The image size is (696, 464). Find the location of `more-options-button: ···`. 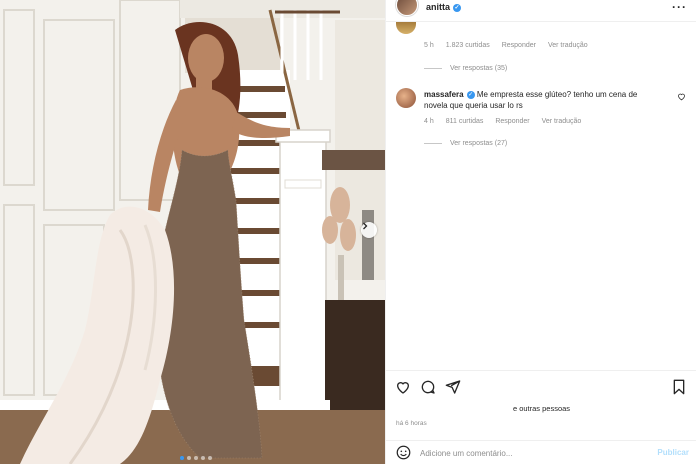

more-options-button: ··· is located at coordinates (679, 7).